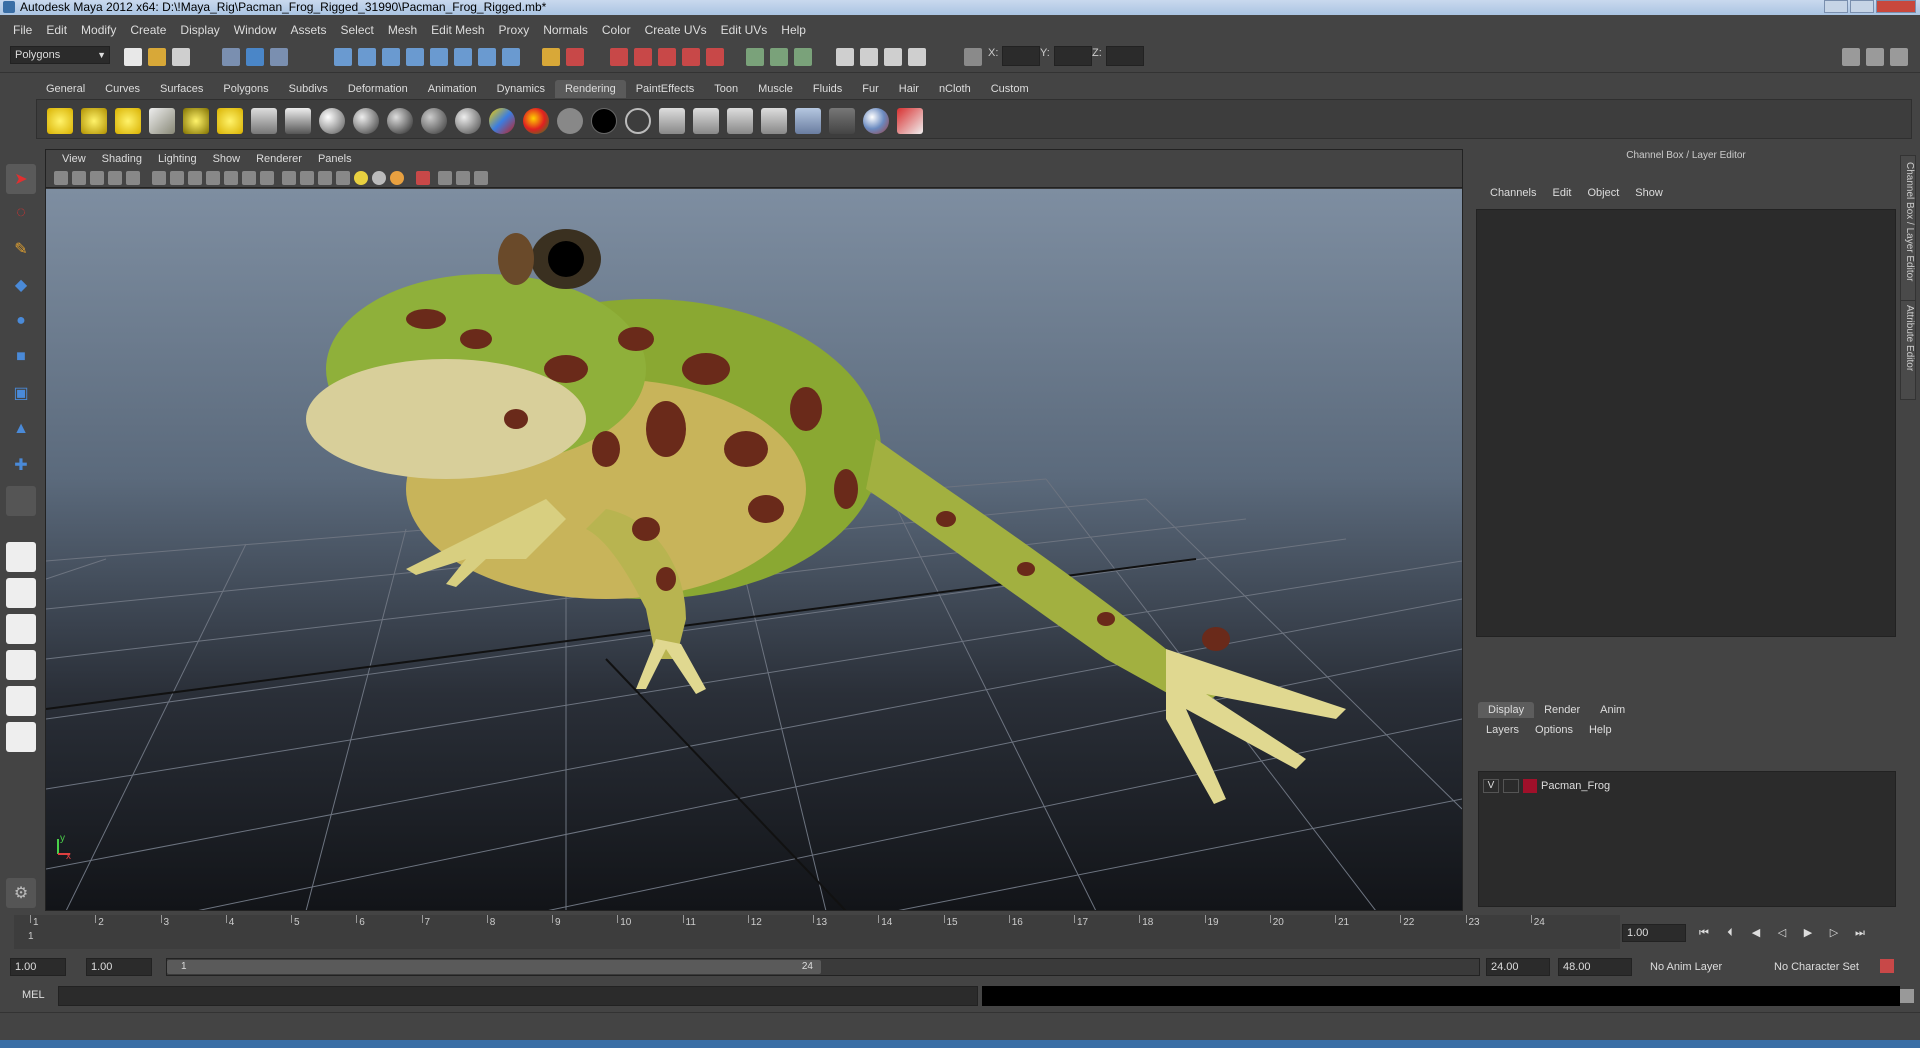  What do you see at coordinates (536, 121) in the screenshot?
I see `shading-map-icon` at bounding box center [536, 121].